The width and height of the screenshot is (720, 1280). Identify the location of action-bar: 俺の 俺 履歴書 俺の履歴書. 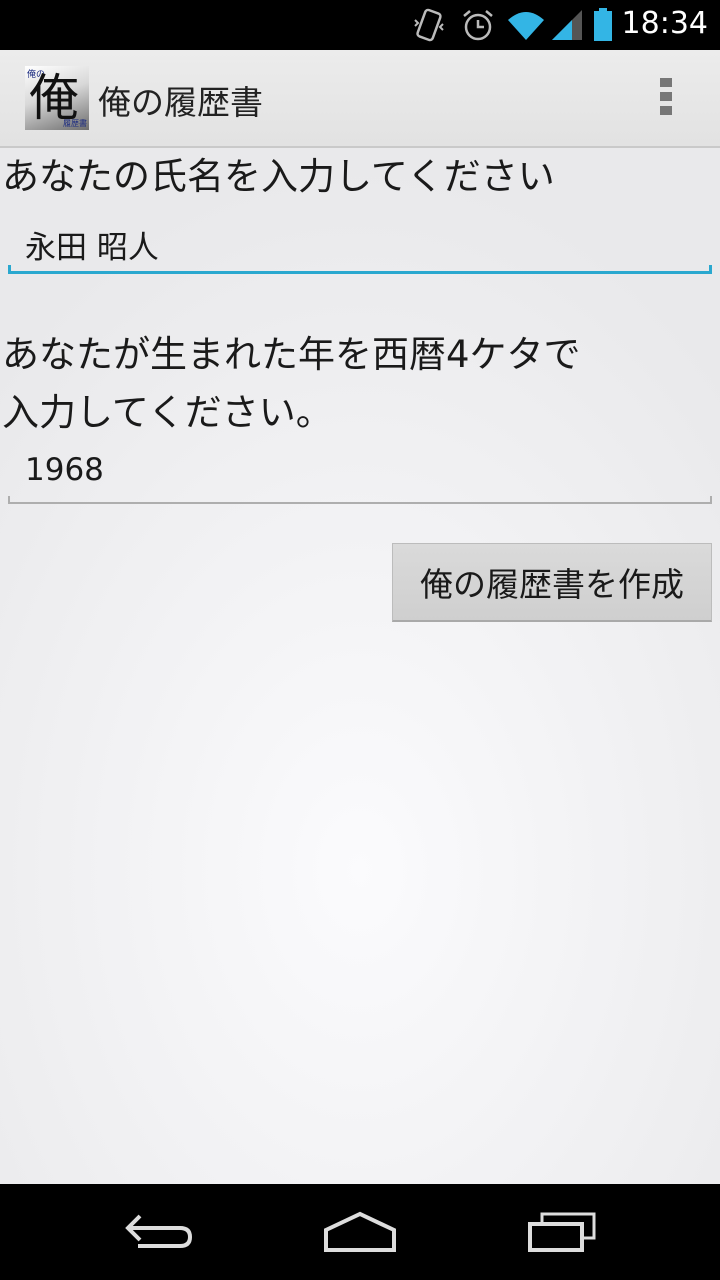
(360, 99).